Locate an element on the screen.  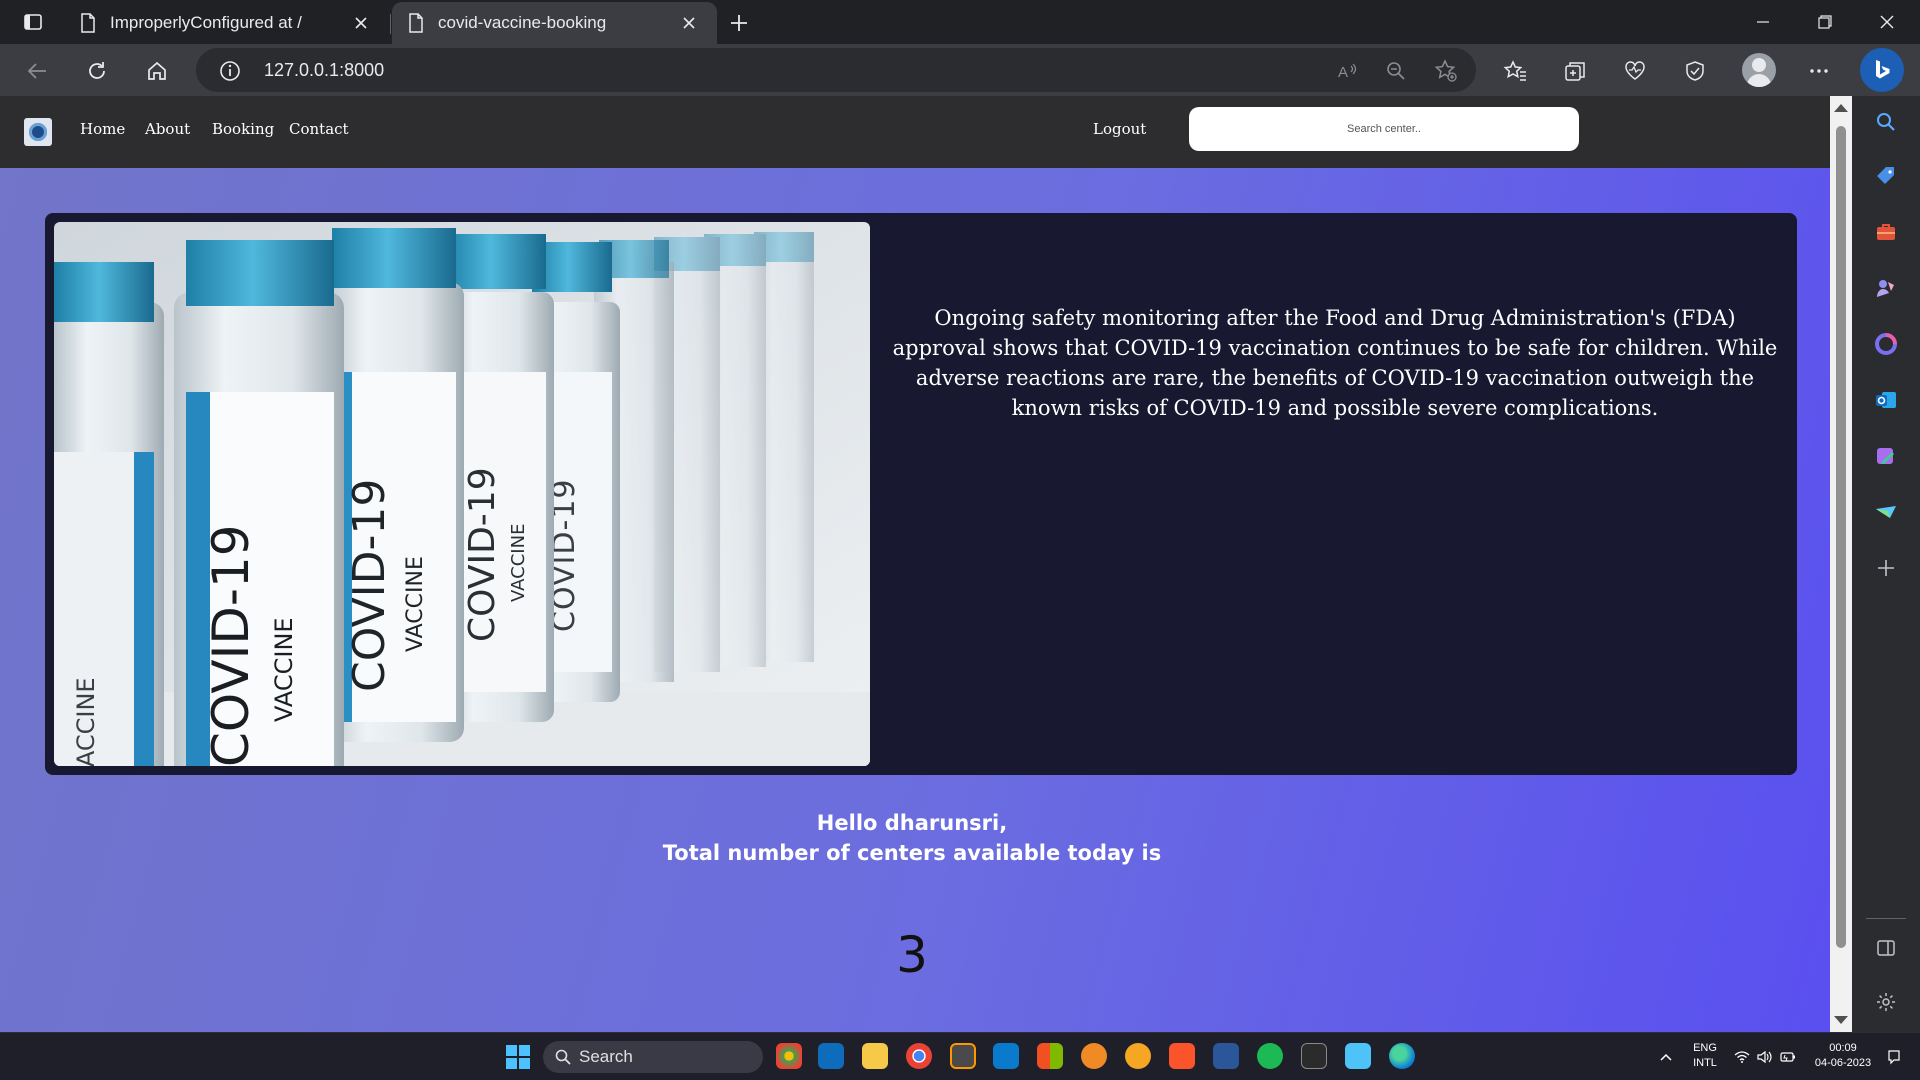
brave-icon is located at coordinates (1182, 1056).